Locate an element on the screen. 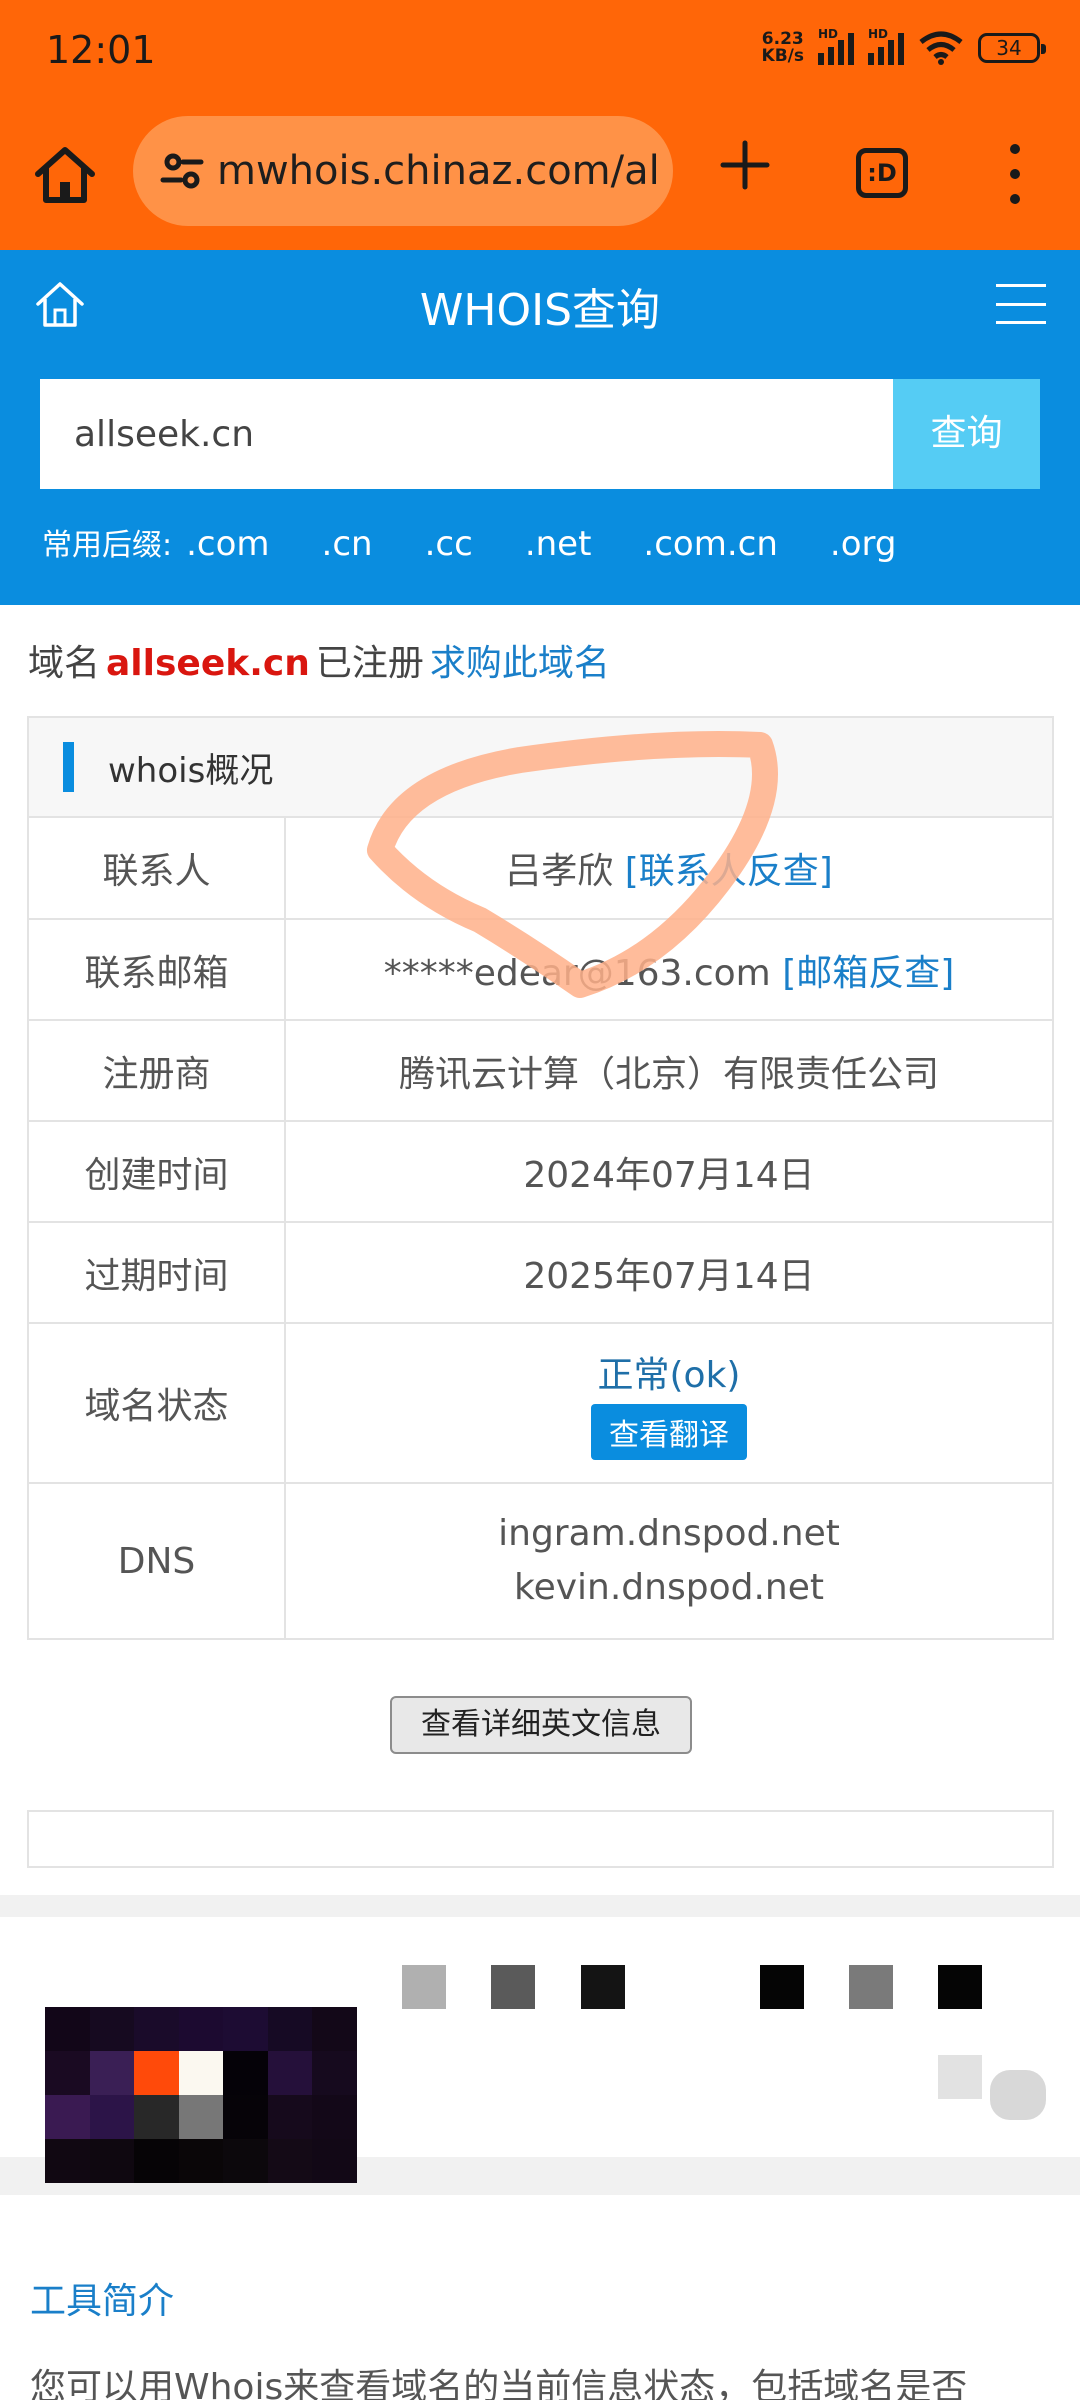 The height and width of the screenshot is (2400, 1080). table-row: 注册商 腾讯云计算（北京）有限责任公司 is located at coordinates (540, 1070).